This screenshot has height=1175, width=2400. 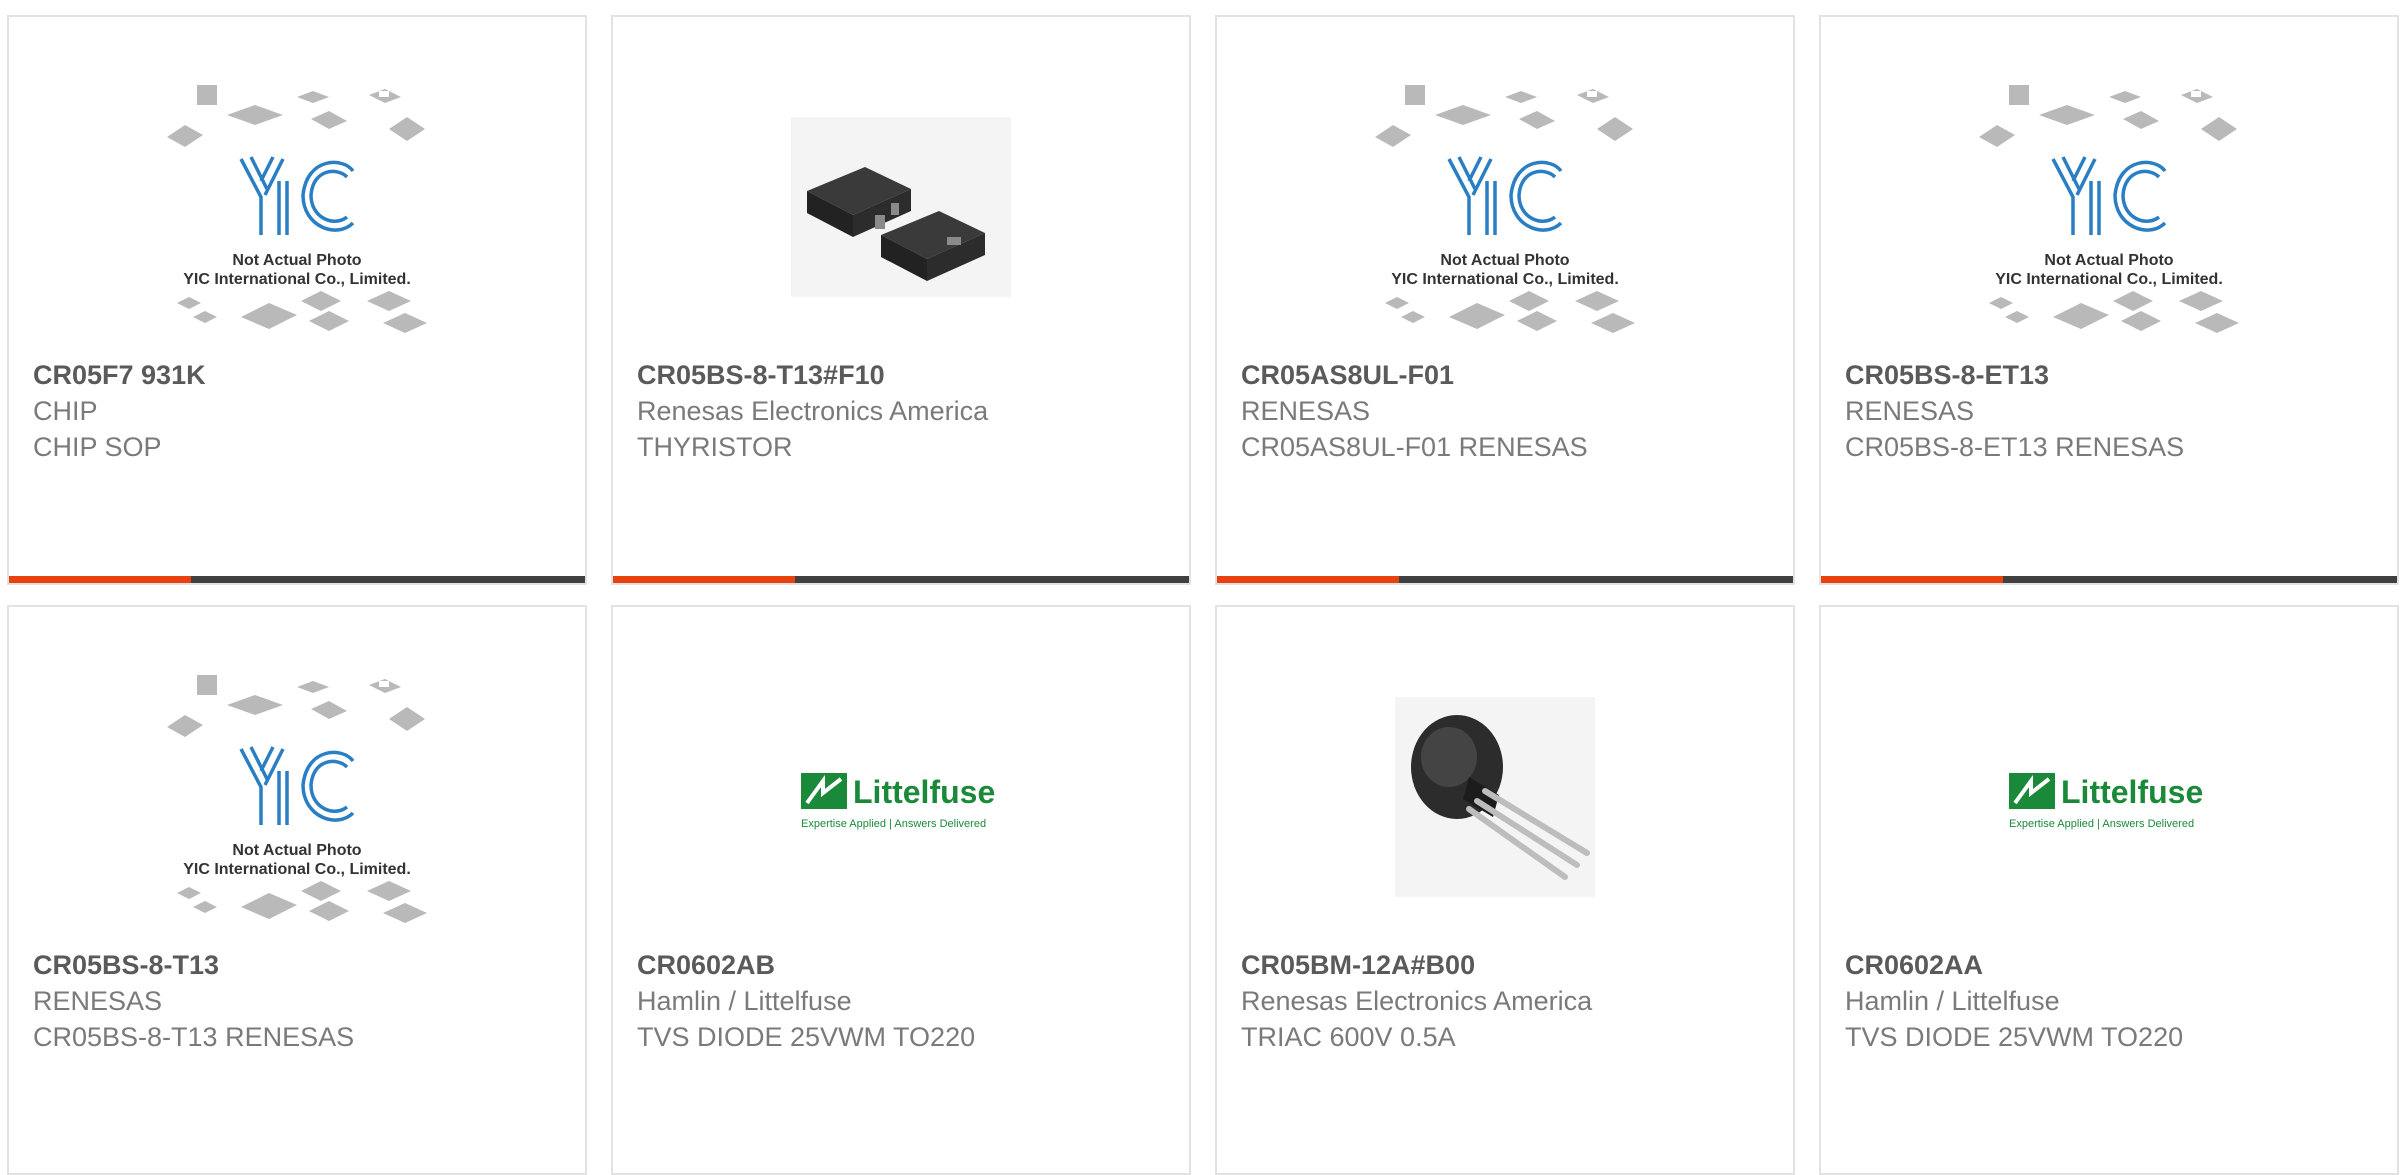 What do you see at coordinates (1348, 1037) in the screenshot?
I see `description: TRIAC 600V 0.5A` at bounding box center [1348, 1037].